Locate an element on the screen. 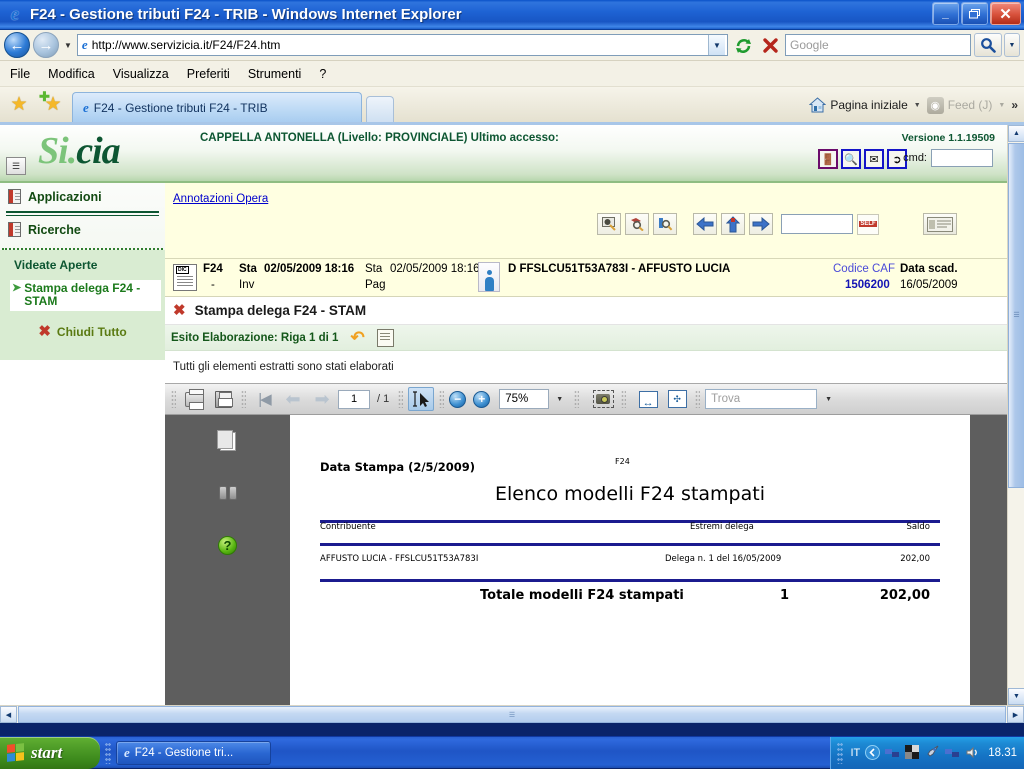 The width and height of the screenshot is (1024, 769). menu-item-modifica: Modifica is located at coordinates (71, 74).